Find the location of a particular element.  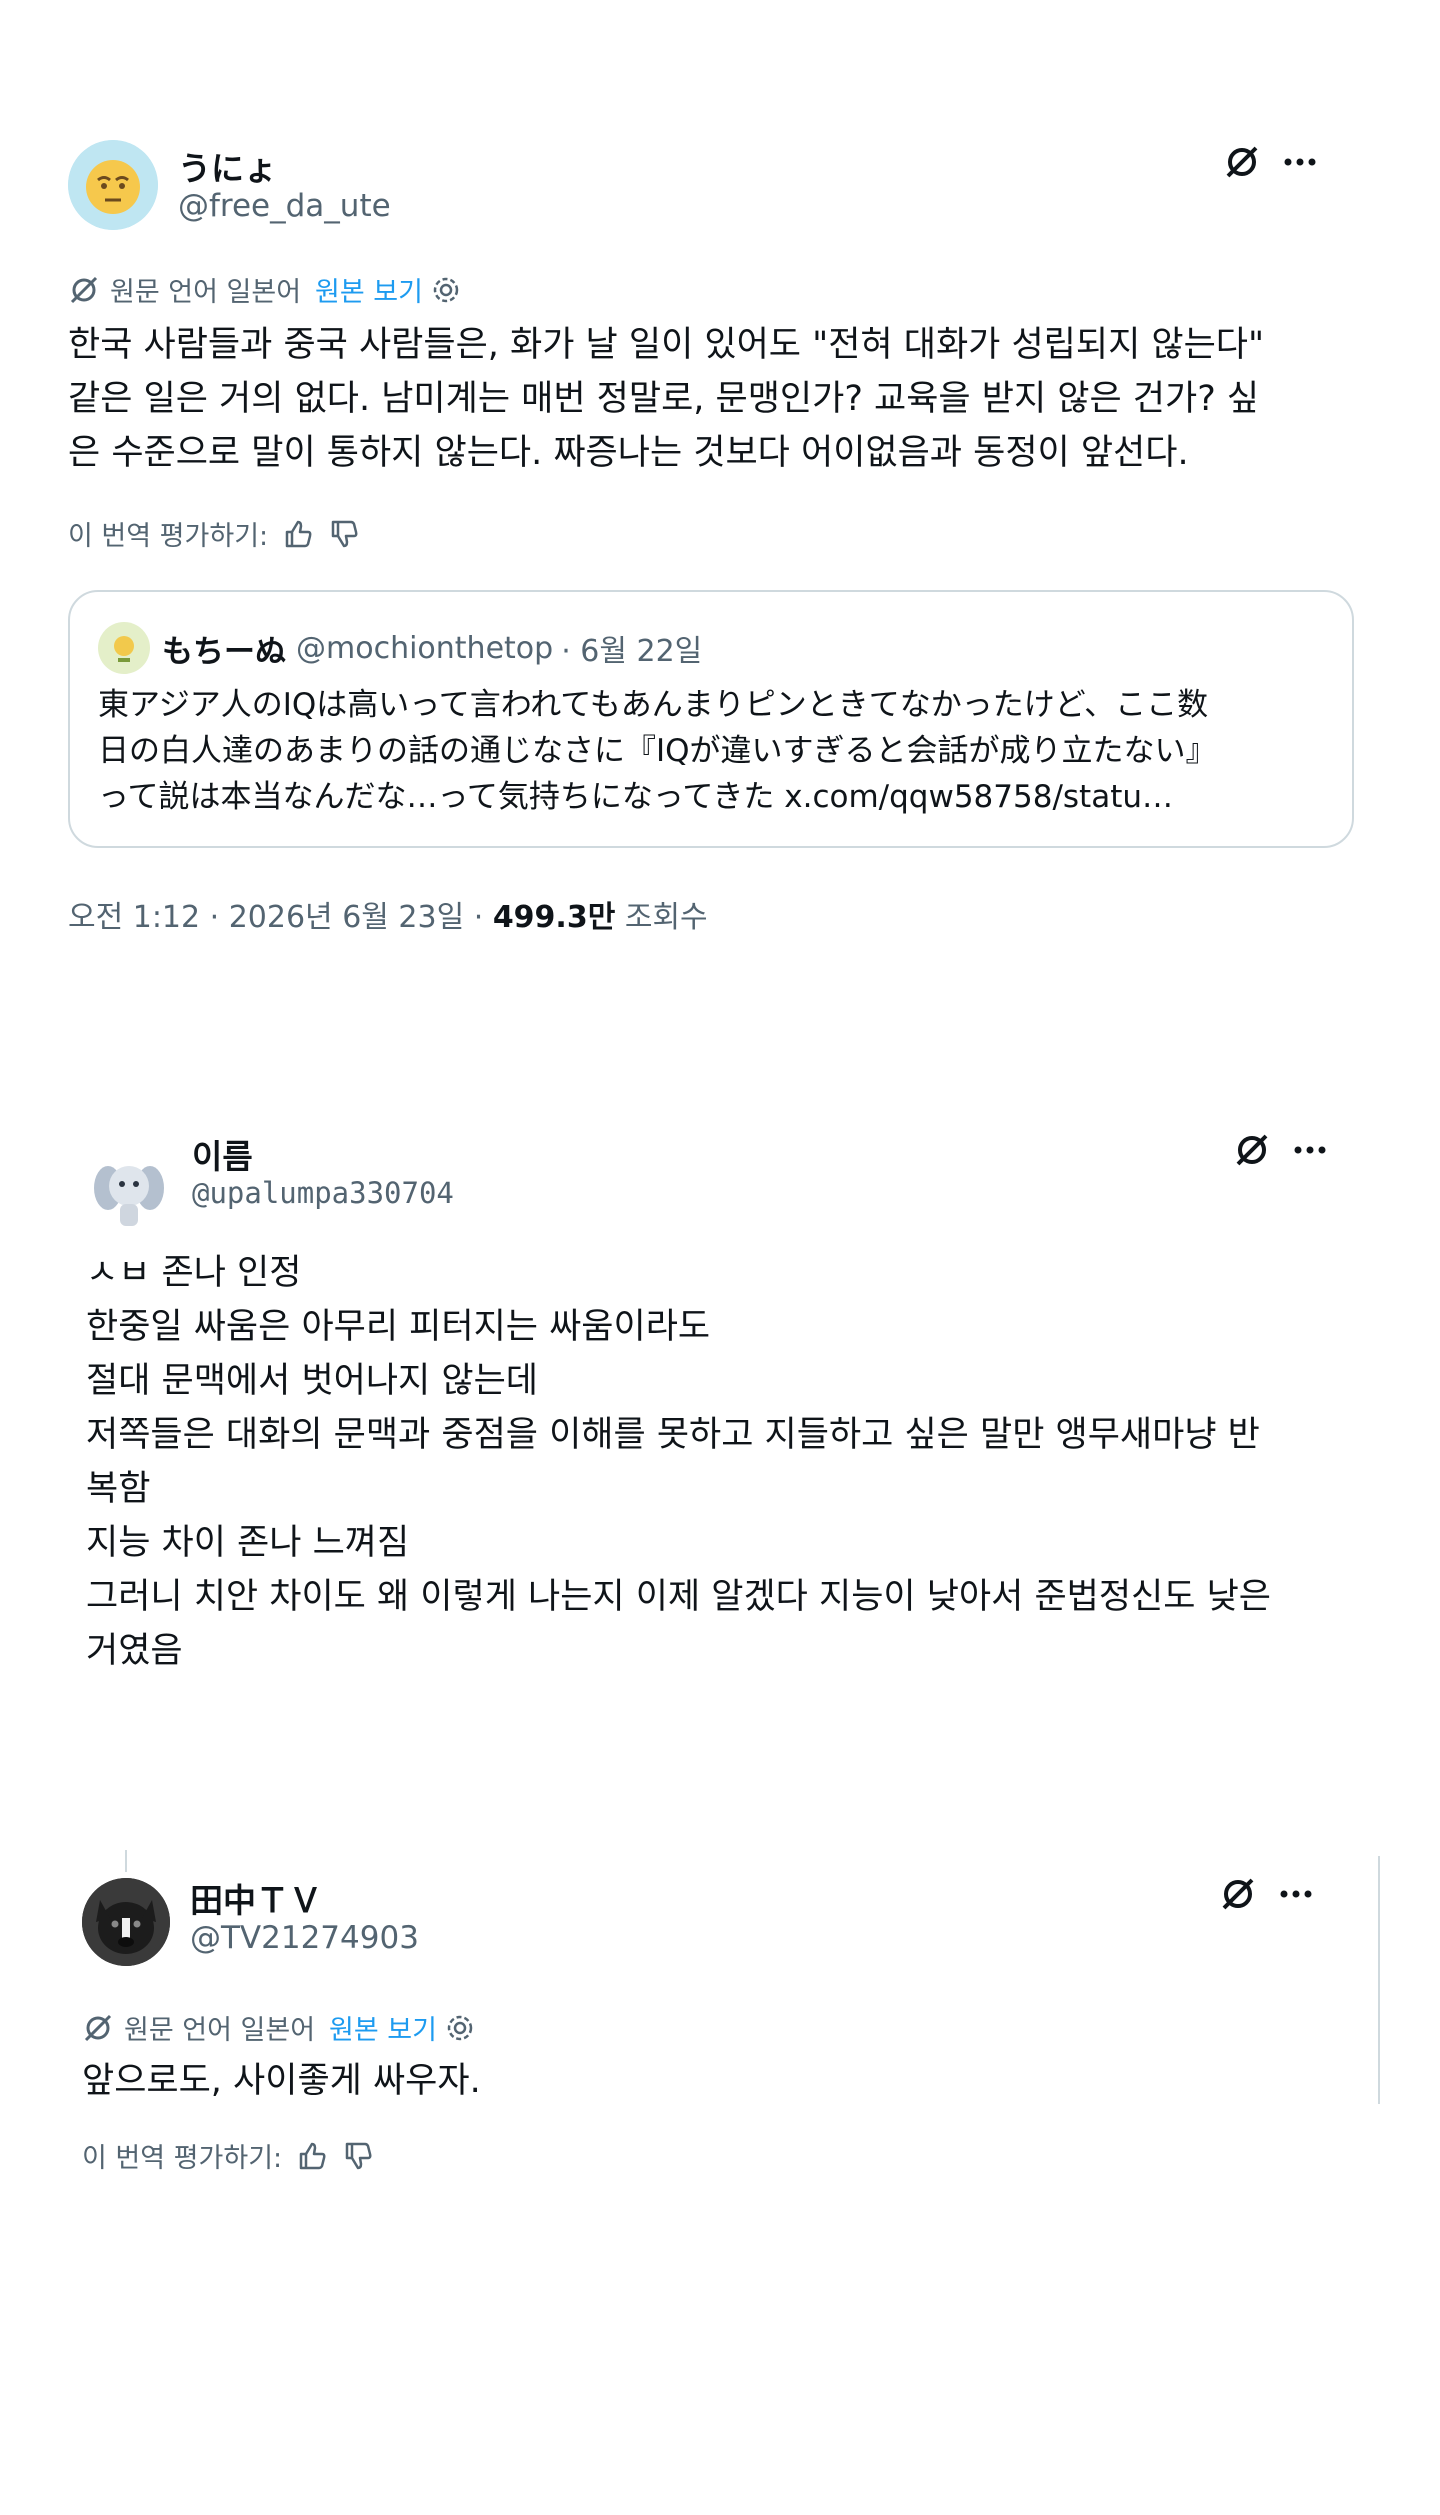

thread-right-border is located at coordinates (1379, 1980).